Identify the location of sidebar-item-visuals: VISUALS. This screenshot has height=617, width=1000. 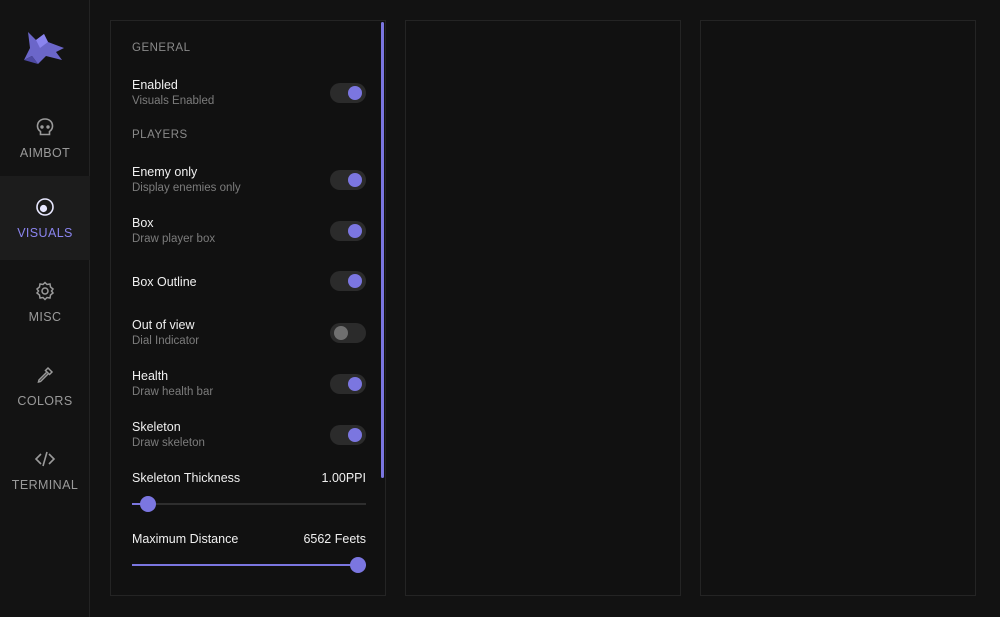
(45, 218).